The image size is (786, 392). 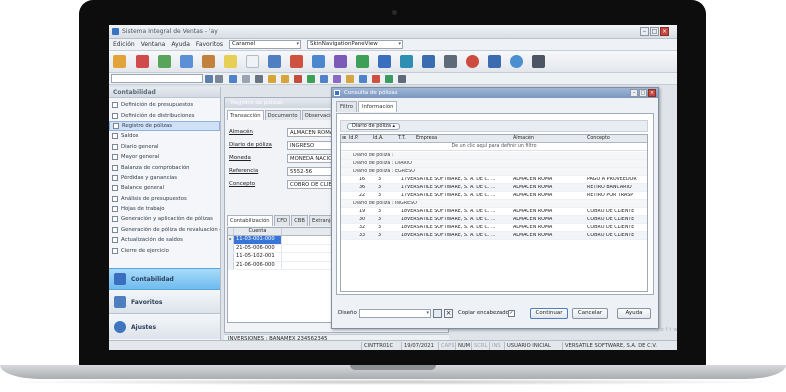 I want to click on menu-ayuda: Ayuda, so click(x=180, y=44).